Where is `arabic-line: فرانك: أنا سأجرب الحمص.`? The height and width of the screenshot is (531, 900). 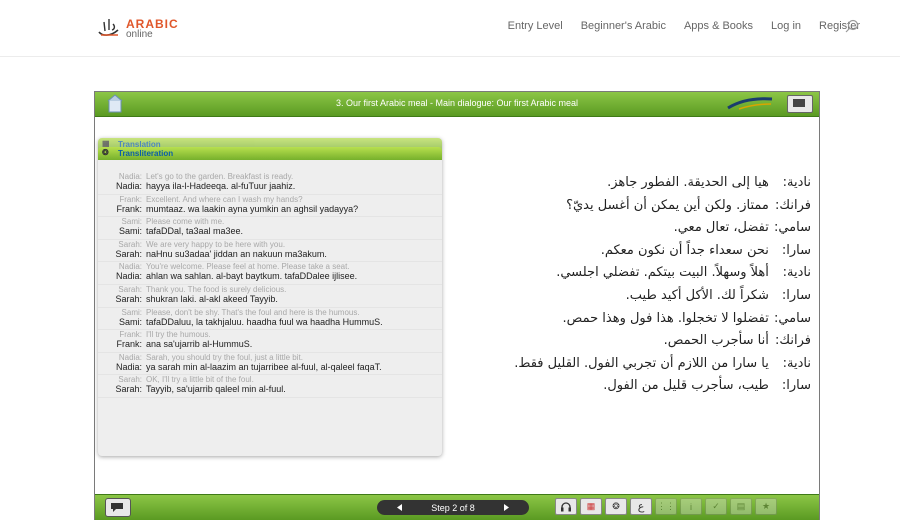
arabic-line: فرانك: أنا سأجرب الحمص. is located at coordinates (628, 341).